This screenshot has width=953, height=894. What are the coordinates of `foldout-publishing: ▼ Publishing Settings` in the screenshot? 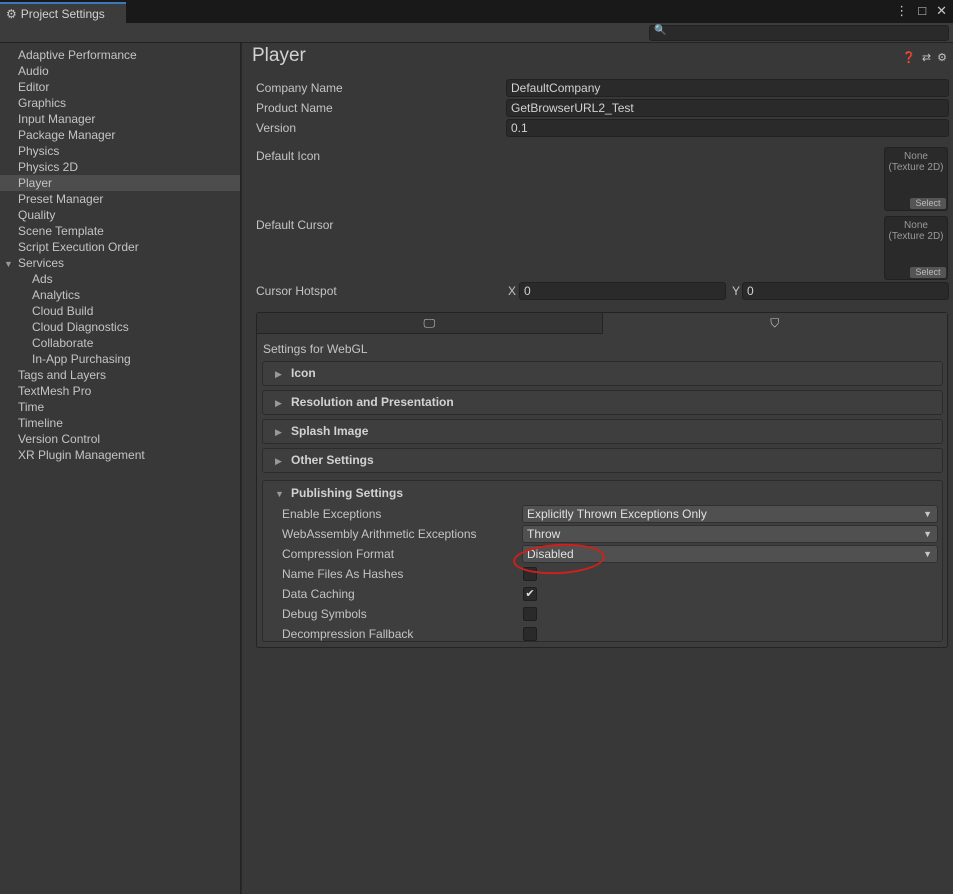 It's located at (339, 493).